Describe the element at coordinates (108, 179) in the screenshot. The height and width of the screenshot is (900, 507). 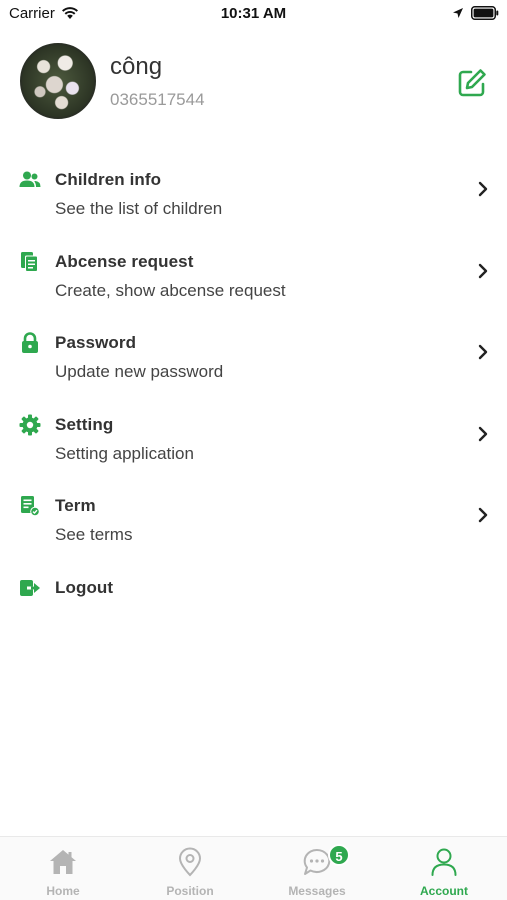
I see `menu-item-title: Children info` at that location.